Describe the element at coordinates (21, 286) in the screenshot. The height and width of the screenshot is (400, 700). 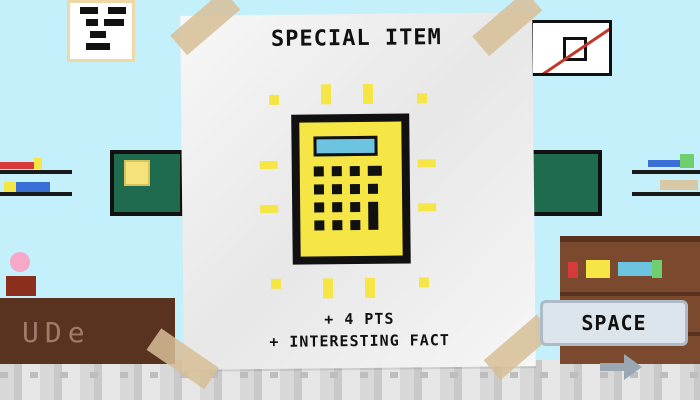
I see `flower-pot` at that location.